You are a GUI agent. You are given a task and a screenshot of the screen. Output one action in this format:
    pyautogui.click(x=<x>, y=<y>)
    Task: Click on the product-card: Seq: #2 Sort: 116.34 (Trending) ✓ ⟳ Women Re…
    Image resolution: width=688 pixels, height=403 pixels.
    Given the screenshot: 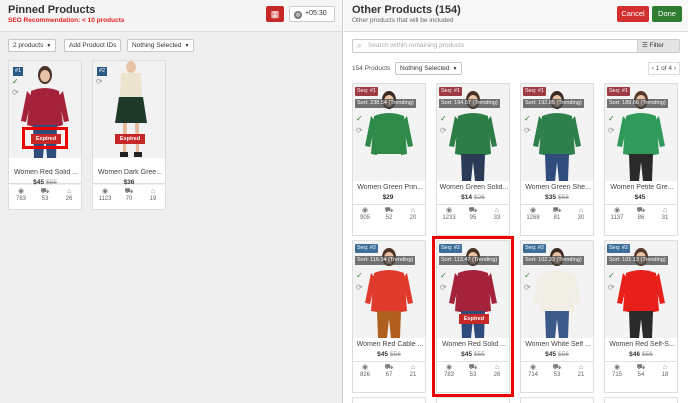 What is the action you would take?
    pyautogui.click(x=389, y=316)
    